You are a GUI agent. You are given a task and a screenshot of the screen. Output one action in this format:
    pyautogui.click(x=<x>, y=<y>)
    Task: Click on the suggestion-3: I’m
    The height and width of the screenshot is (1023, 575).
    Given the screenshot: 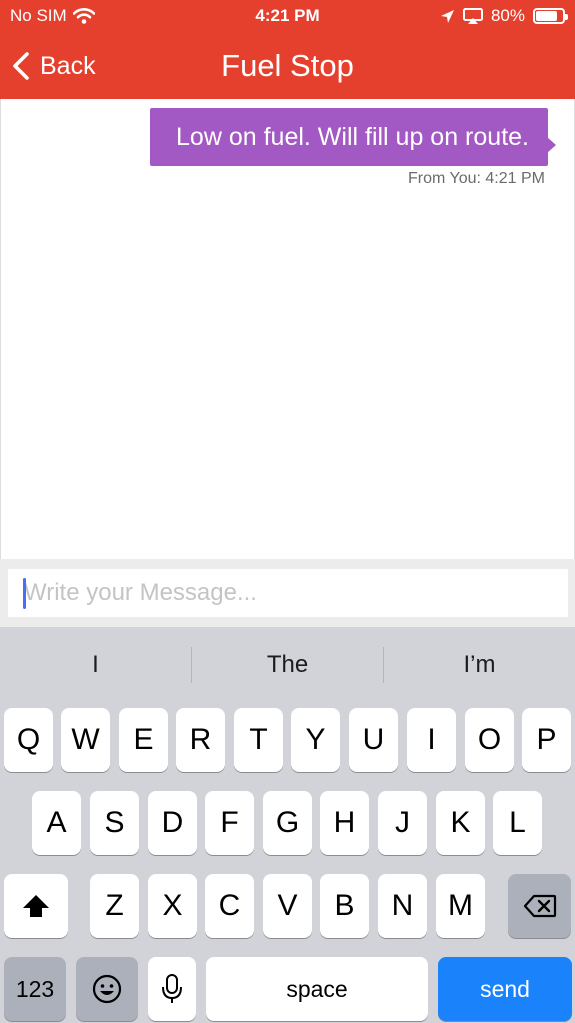 What is the action you would take?
    pyautogui.click(x=479, y=665)
    